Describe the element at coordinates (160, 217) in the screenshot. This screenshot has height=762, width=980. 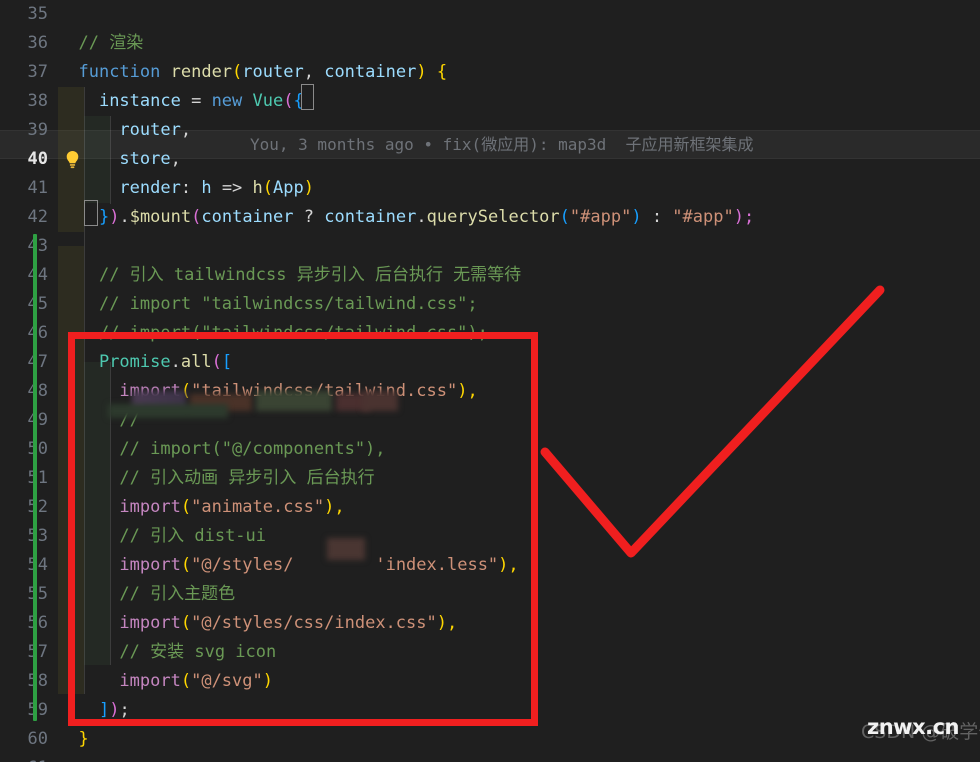
I see `code-token: $mount` at that location.